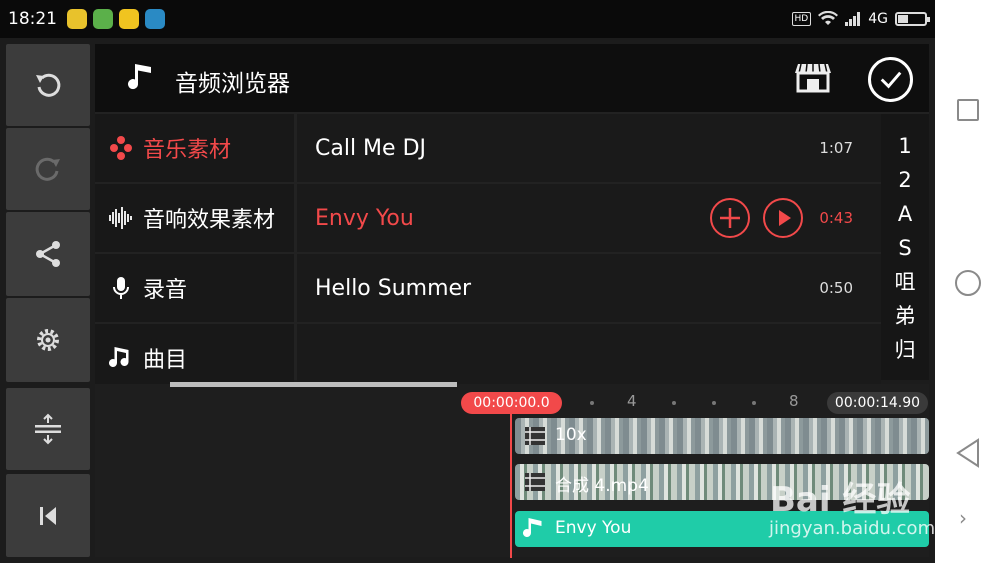  I want to click on clip-label: 合成 4.mp4, so click(602, 486).